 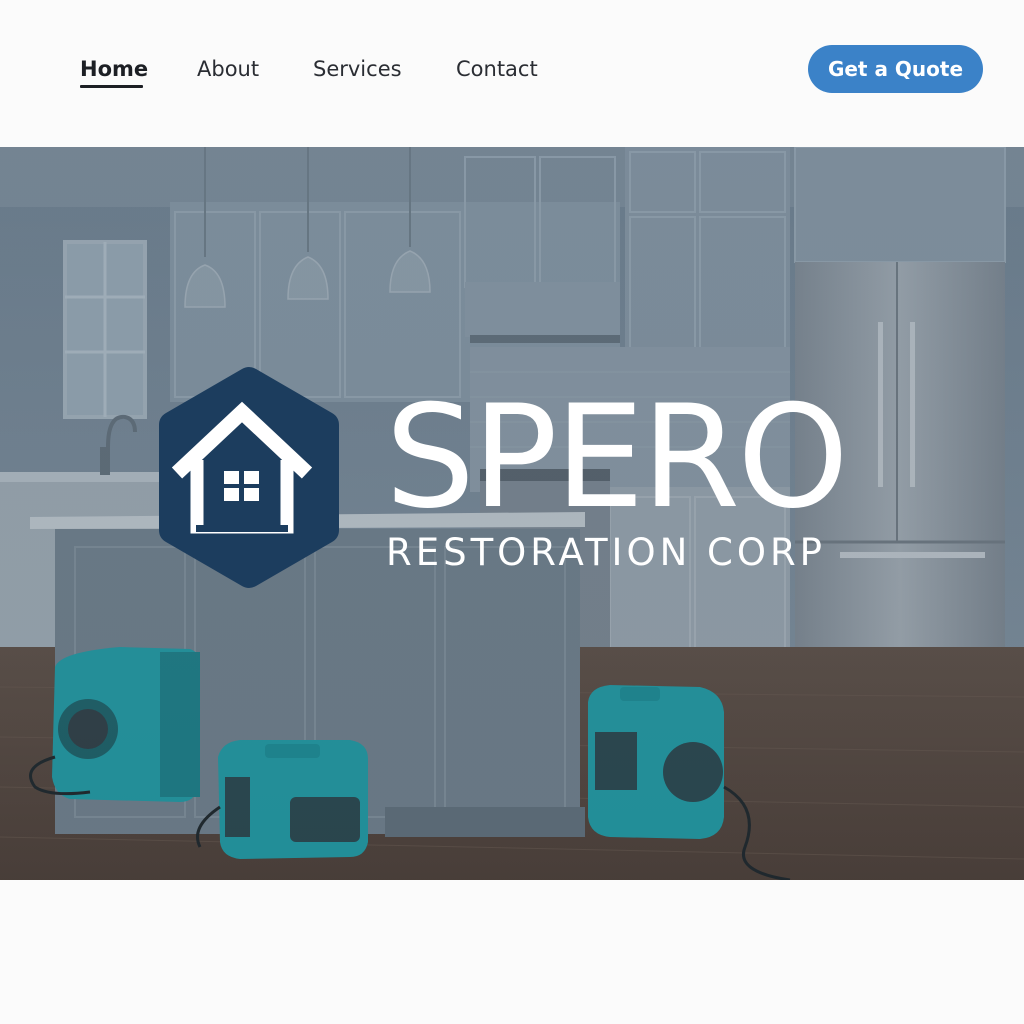 I want to click on nav-link-home: Home, so click(x=114, y=69).